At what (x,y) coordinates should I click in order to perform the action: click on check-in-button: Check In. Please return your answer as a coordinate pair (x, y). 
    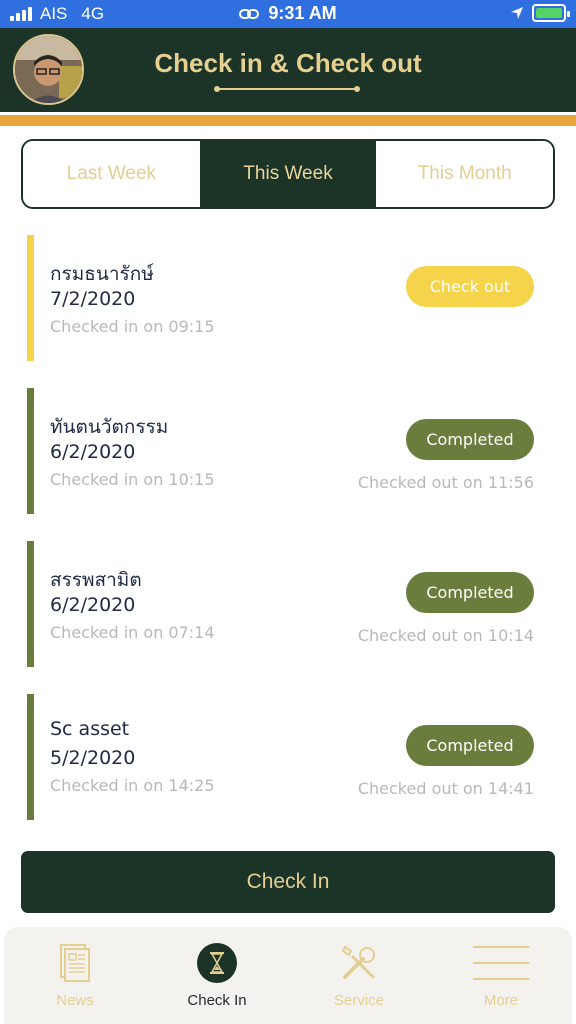
    Looking at the image, I should click on (288, 882).